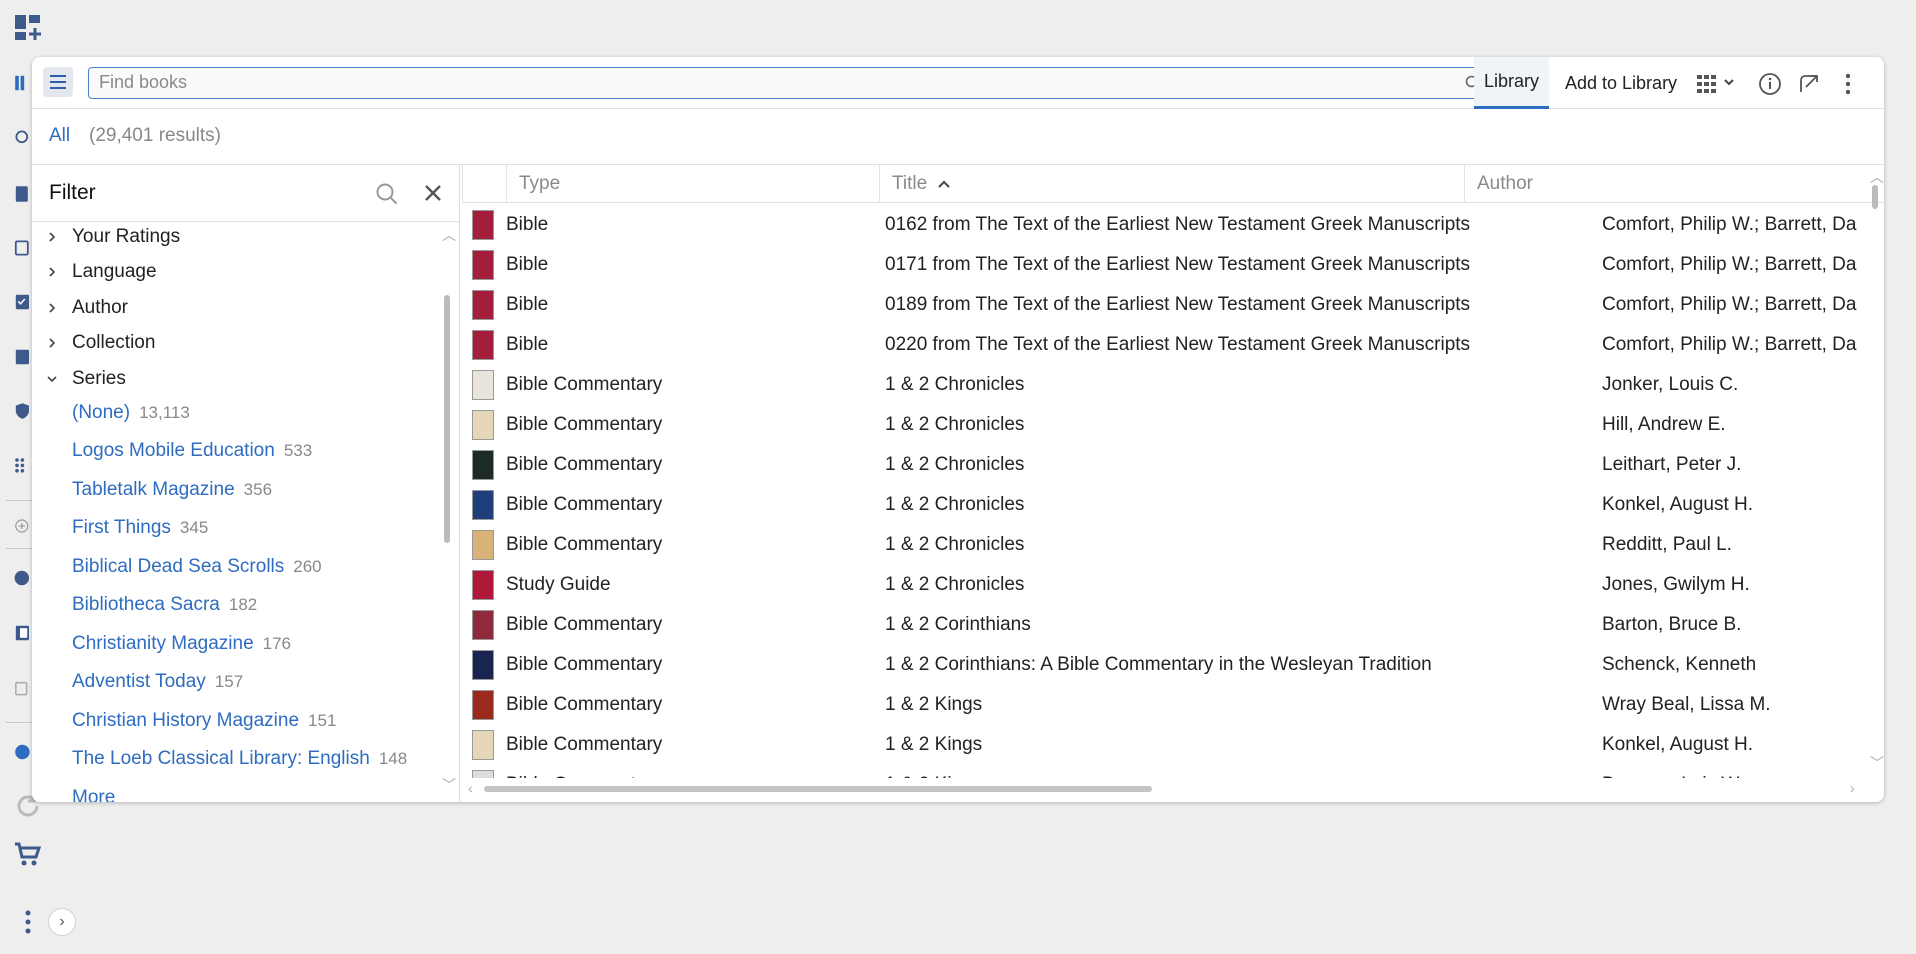 The image size is (1916, 954). What do you see at coordinates (121, 527) in the screenshot?
I see `series-label: First Things` at bounding box center [121, 527].